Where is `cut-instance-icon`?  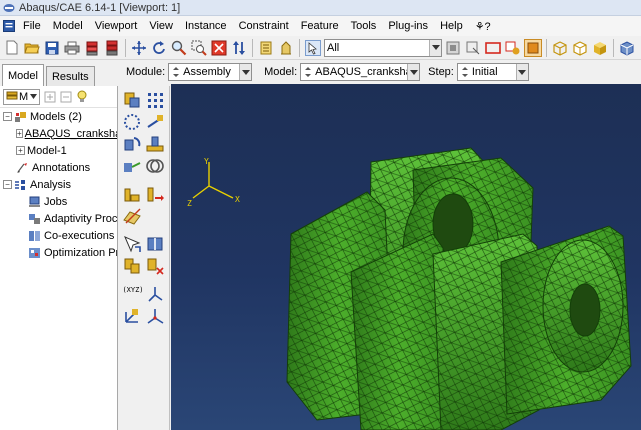 cut-instance-icon is located at coordinates (155, 266).